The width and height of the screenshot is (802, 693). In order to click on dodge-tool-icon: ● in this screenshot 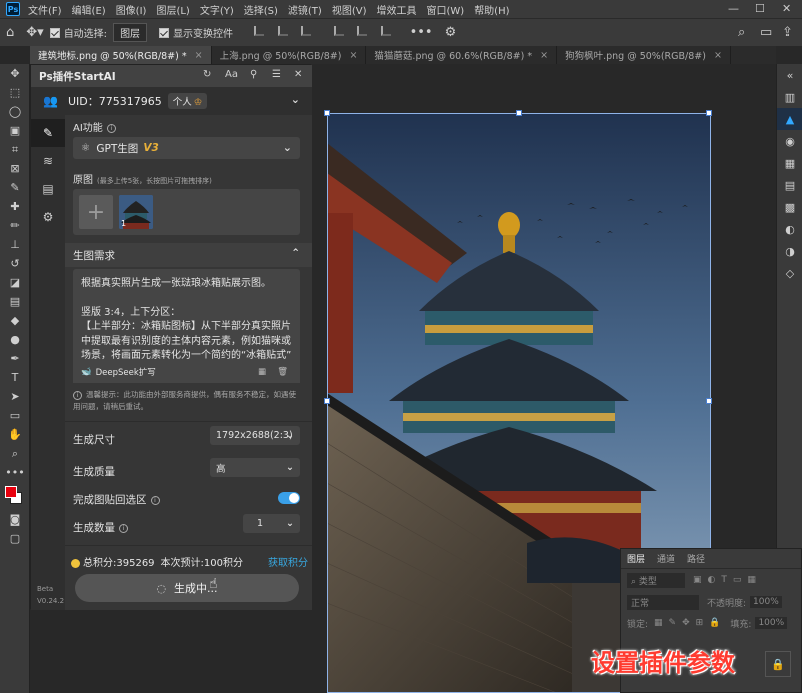, I will do `click(15, 339)`.